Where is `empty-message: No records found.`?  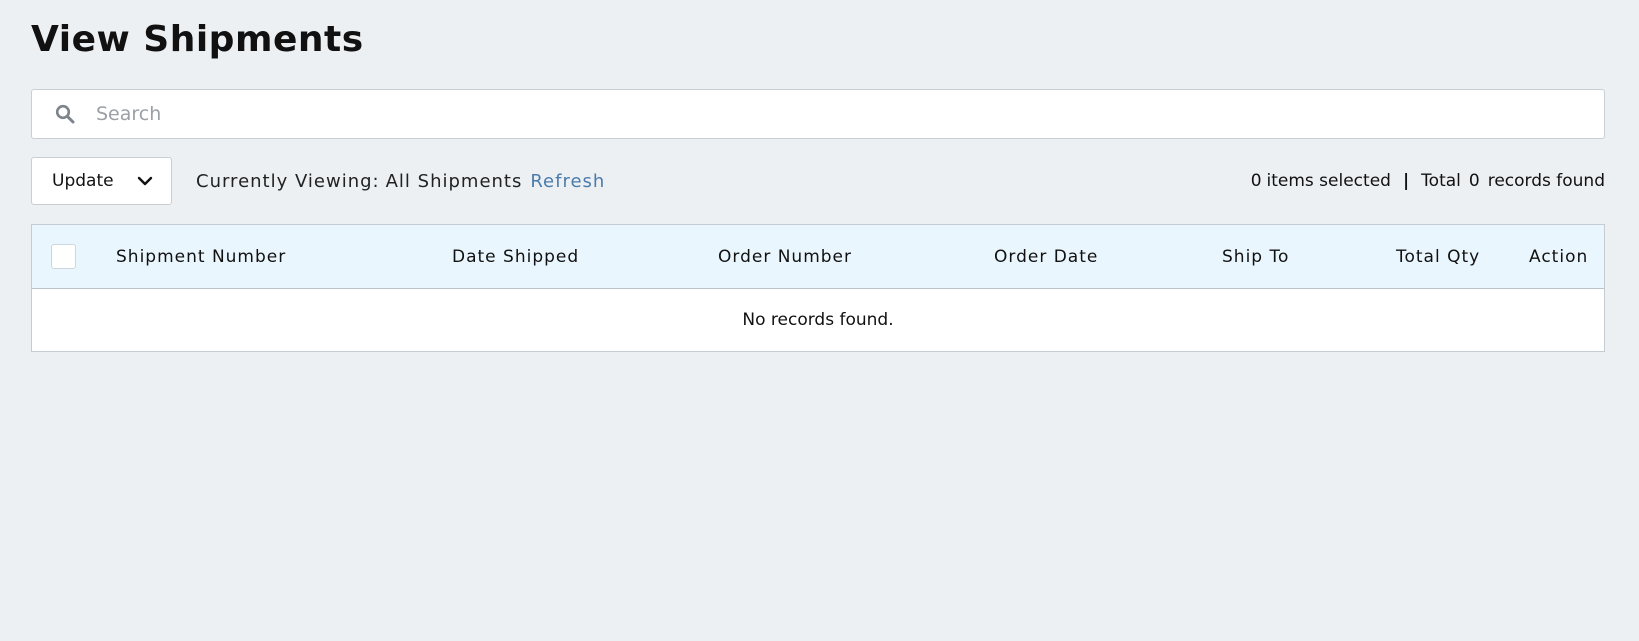 empty-message: No records found. is located at coordinates (818, 320).